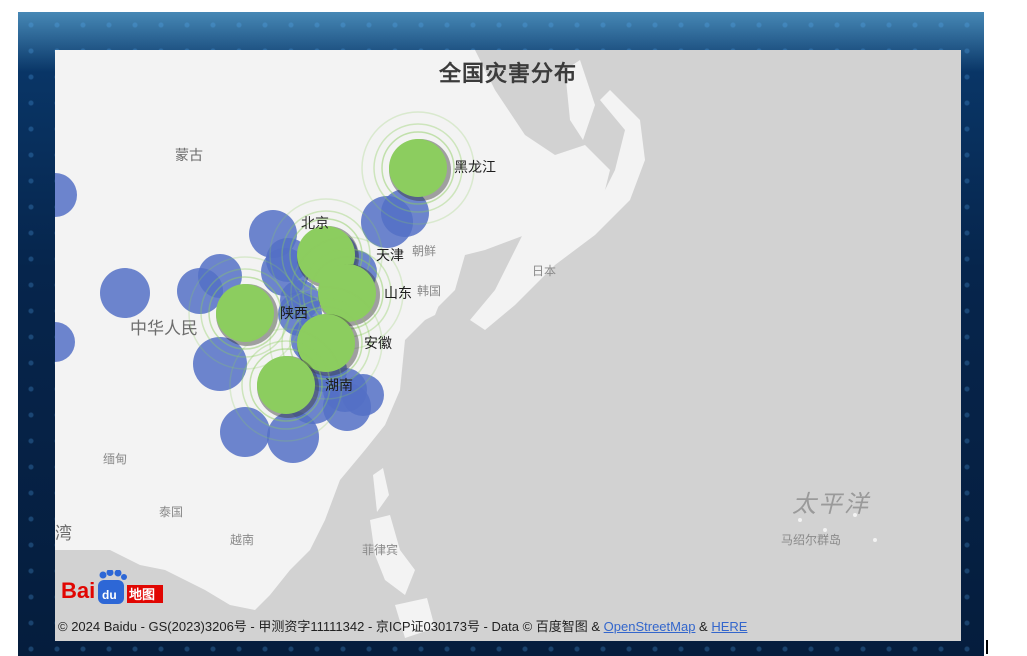  I want to click on region-label-heilongjiang: 黑龙江, so click(475, 167).